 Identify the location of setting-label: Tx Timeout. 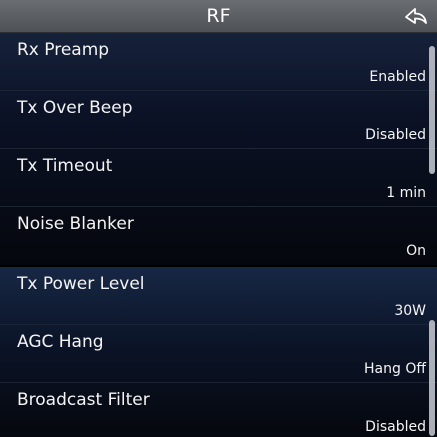
(65, 166).